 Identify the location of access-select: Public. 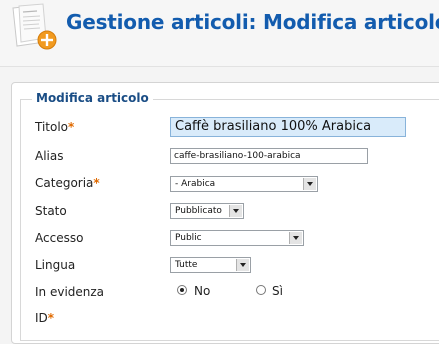
(237, 238).